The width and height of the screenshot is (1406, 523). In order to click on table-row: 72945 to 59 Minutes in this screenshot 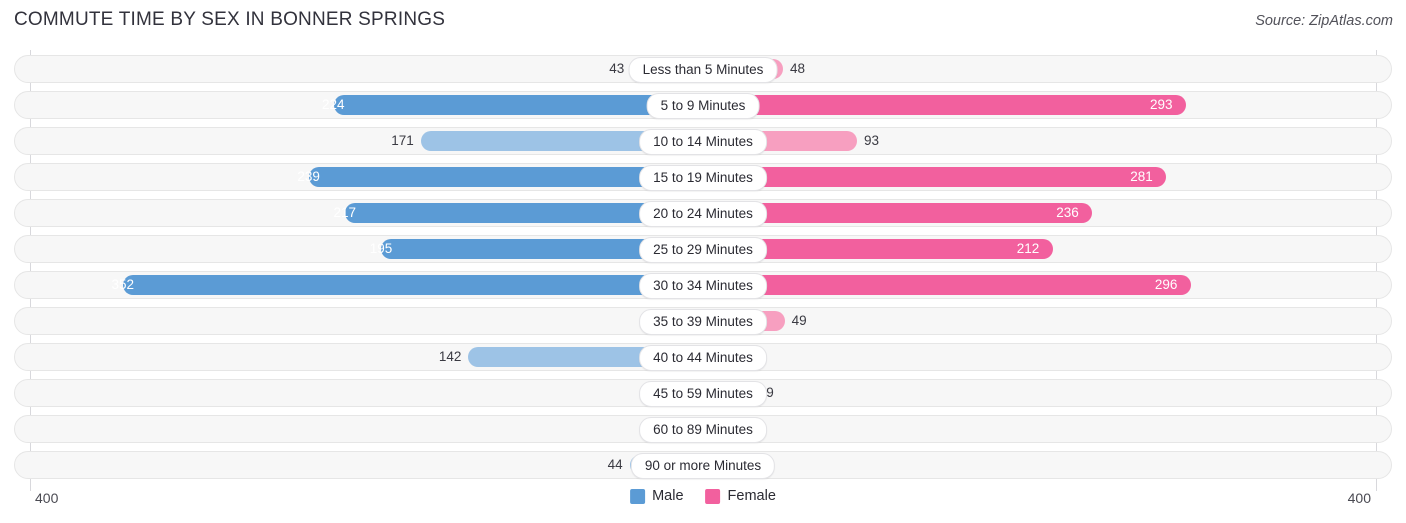, I will do `click(703, 393)`.